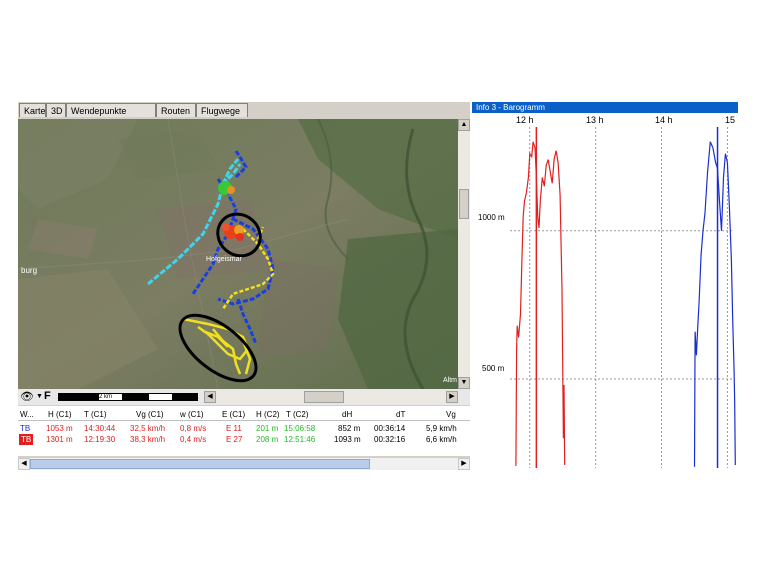 This screenshot has height=576, width=768. I want to click on cell-w1: 0,8 m/s, so click(193, 428).